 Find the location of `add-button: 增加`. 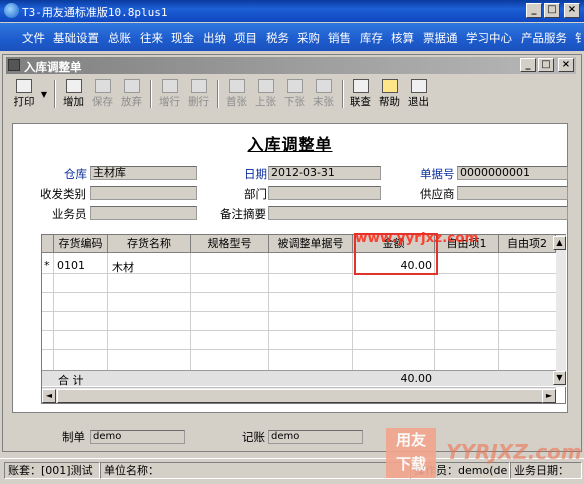

add-button: 增加 is located at coordinates (73, 94).